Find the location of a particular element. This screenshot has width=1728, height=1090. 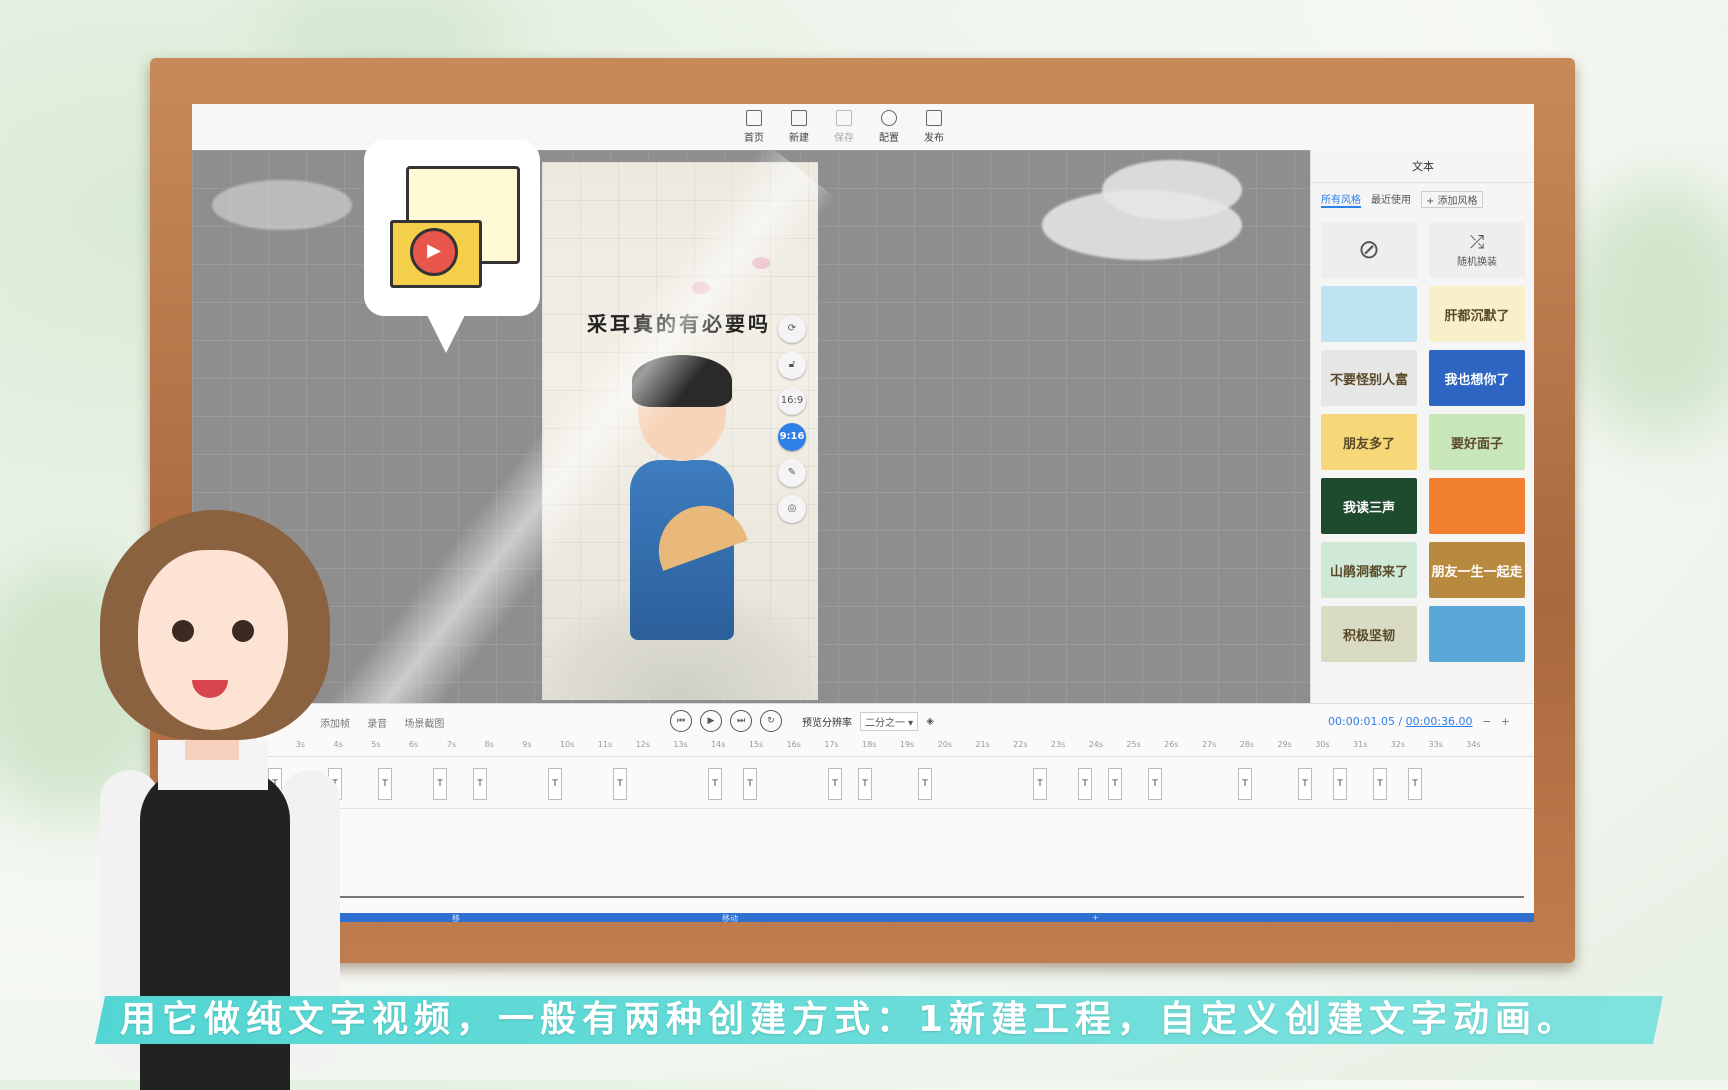

ruler-tick-label: 30s is located at coordinates (1322, 744).